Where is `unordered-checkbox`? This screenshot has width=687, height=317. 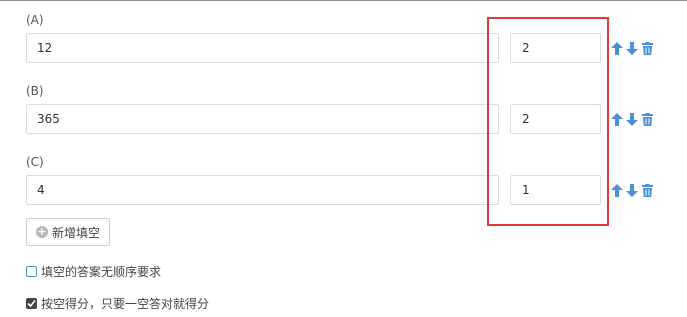 unordered-checkbox is located at coordinates (31, 271).